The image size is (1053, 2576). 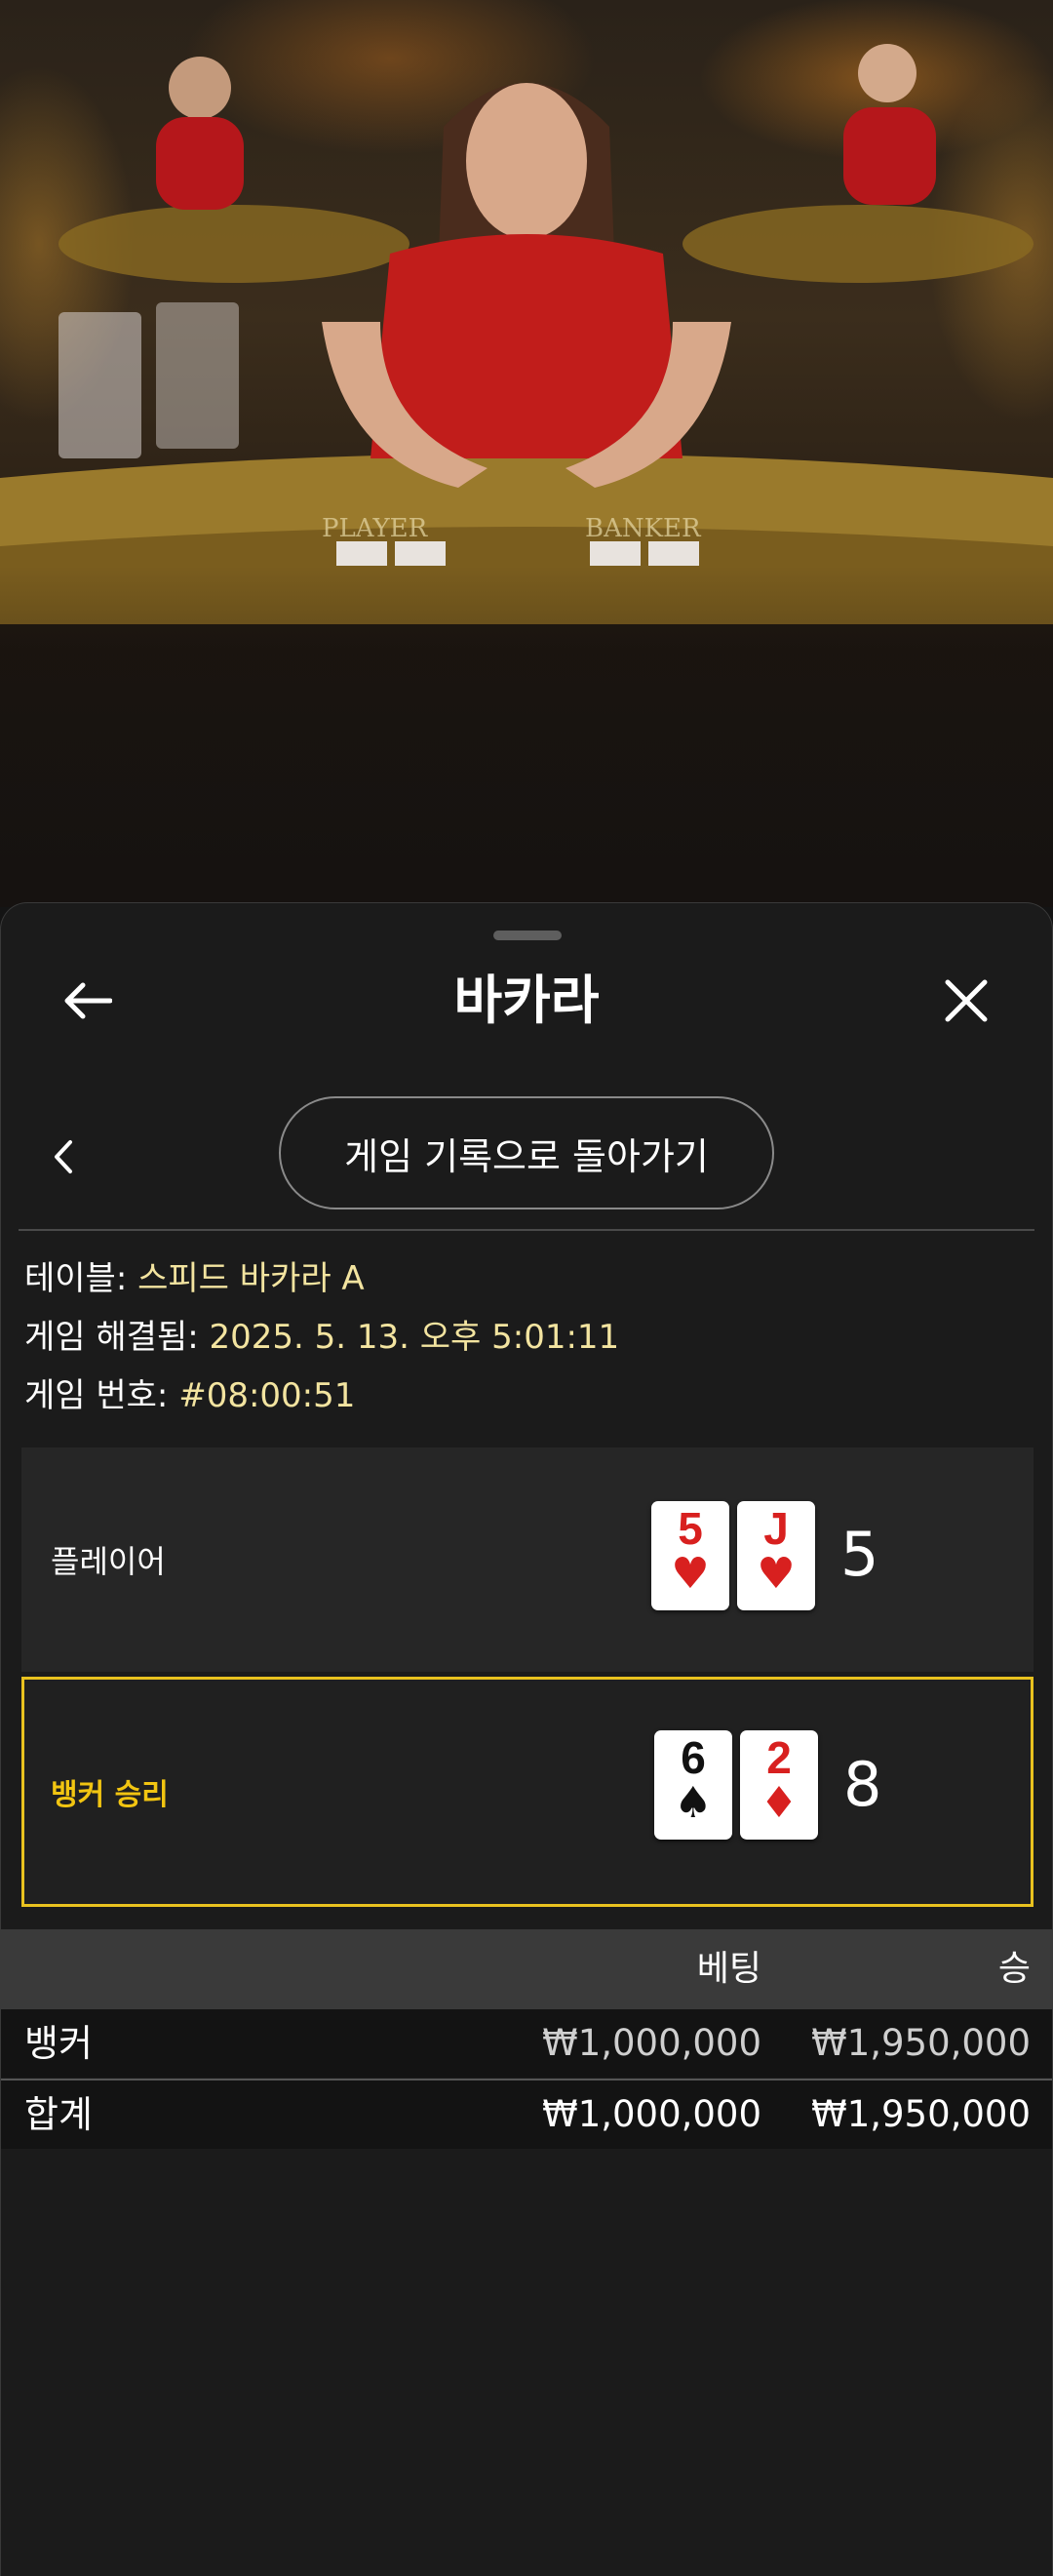 I want to click on page-title: 바카라, so click(x=526, y=1000).